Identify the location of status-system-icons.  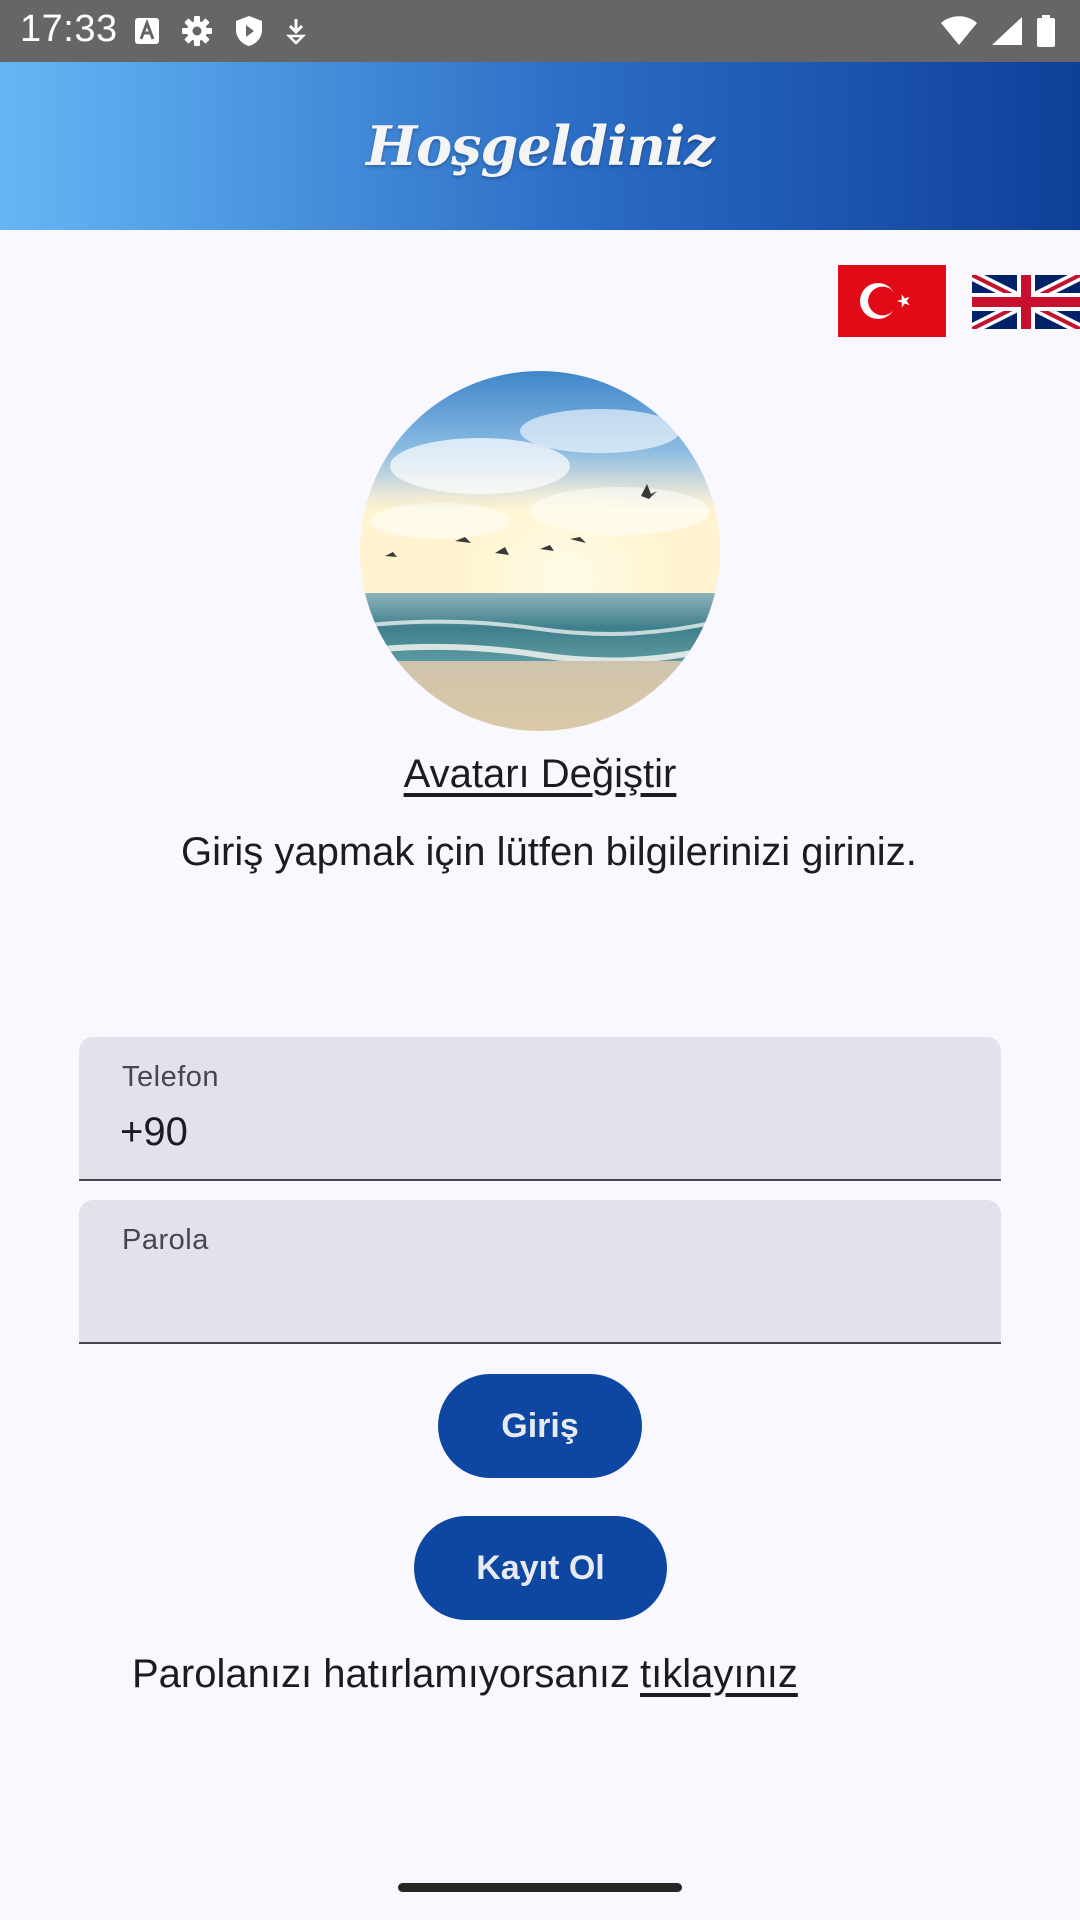
(998, 31).